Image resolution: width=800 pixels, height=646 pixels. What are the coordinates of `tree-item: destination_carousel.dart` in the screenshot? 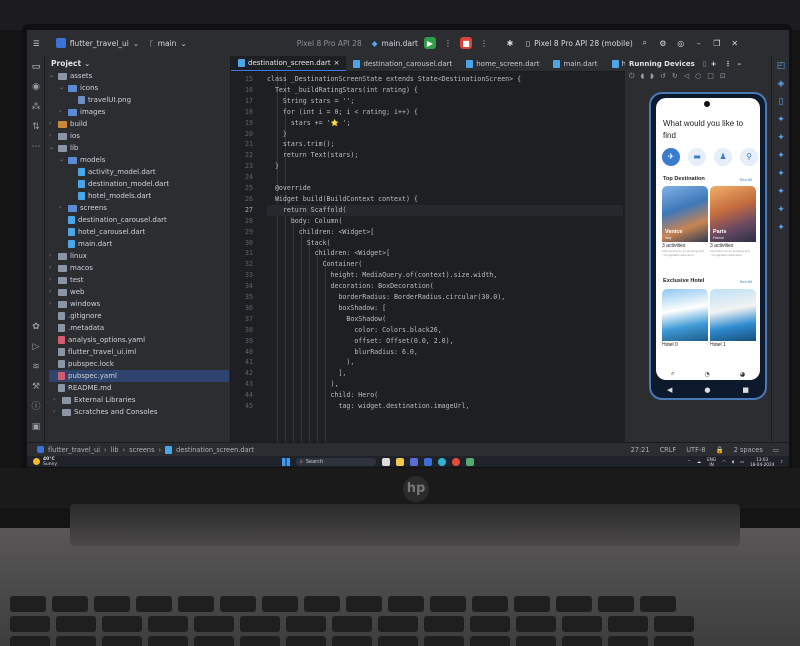 It's located at (113, 220).